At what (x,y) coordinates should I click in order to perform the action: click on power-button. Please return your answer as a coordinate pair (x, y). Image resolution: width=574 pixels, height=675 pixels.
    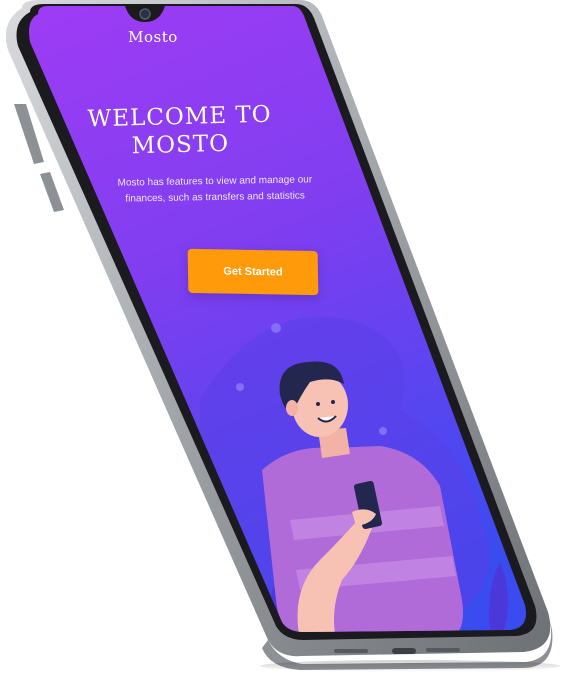
    Looking at the image, I should click on (52, 192).